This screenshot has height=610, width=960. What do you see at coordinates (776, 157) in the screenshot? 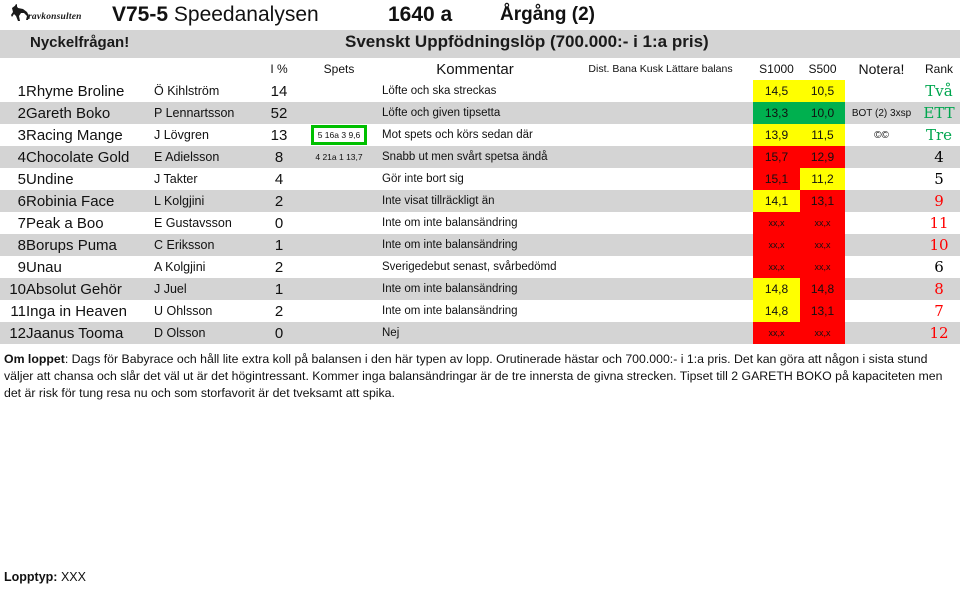
I see `row-s1000: 15,7` at bounding box center [776, 157].